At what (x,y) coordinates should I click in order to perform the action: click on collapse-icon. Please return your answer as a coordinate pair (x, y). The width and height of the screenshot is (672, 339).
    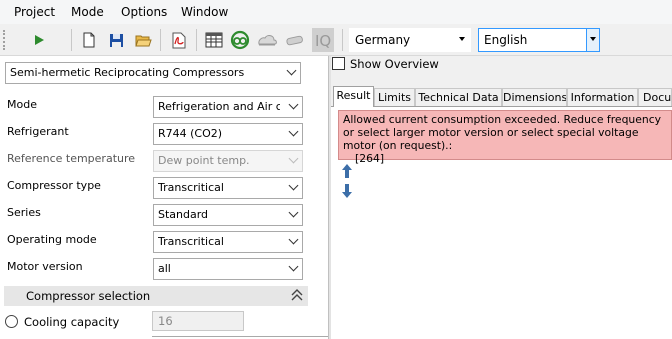
    Looking at the image, I should click on (297, 295).